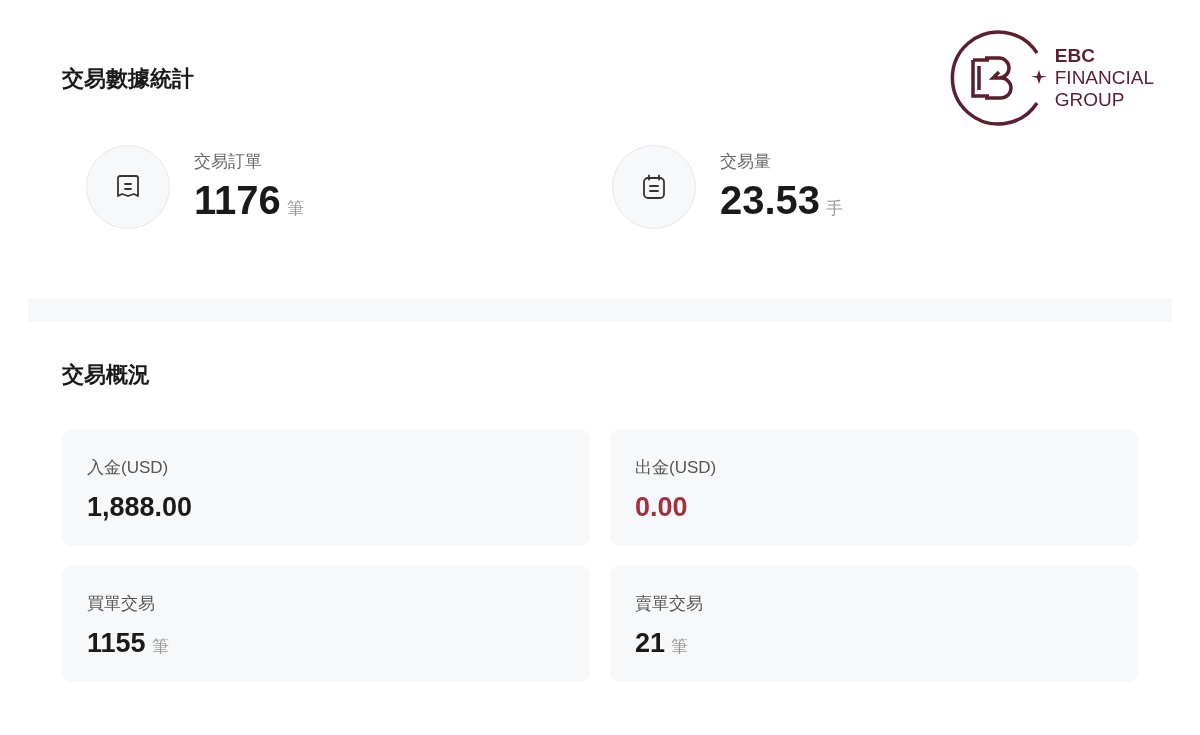 The width and height of the screenshot is (1200, 735). Describe the element at coordinates (140, 507) in the screenshot. I see `card-value: 1,888.00` at that location.